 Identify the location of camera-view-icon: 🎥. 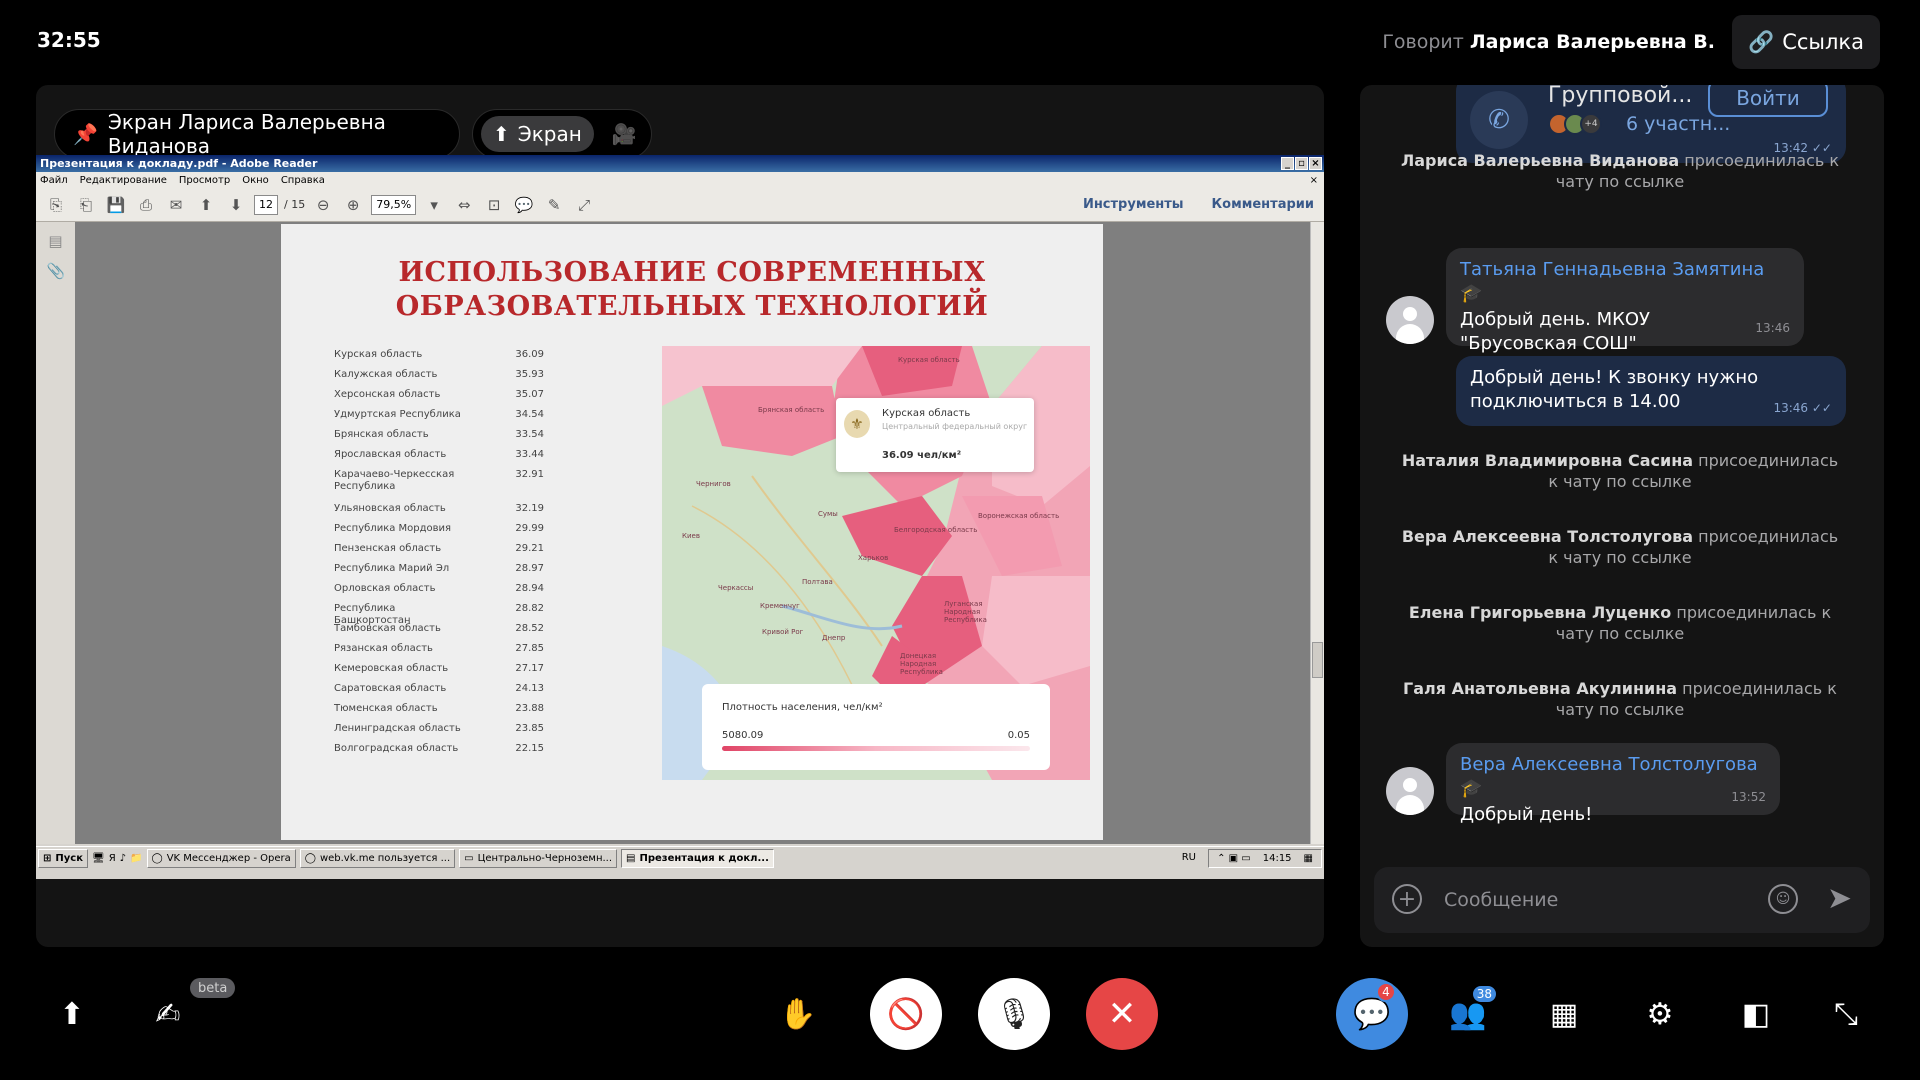
(624, 134).